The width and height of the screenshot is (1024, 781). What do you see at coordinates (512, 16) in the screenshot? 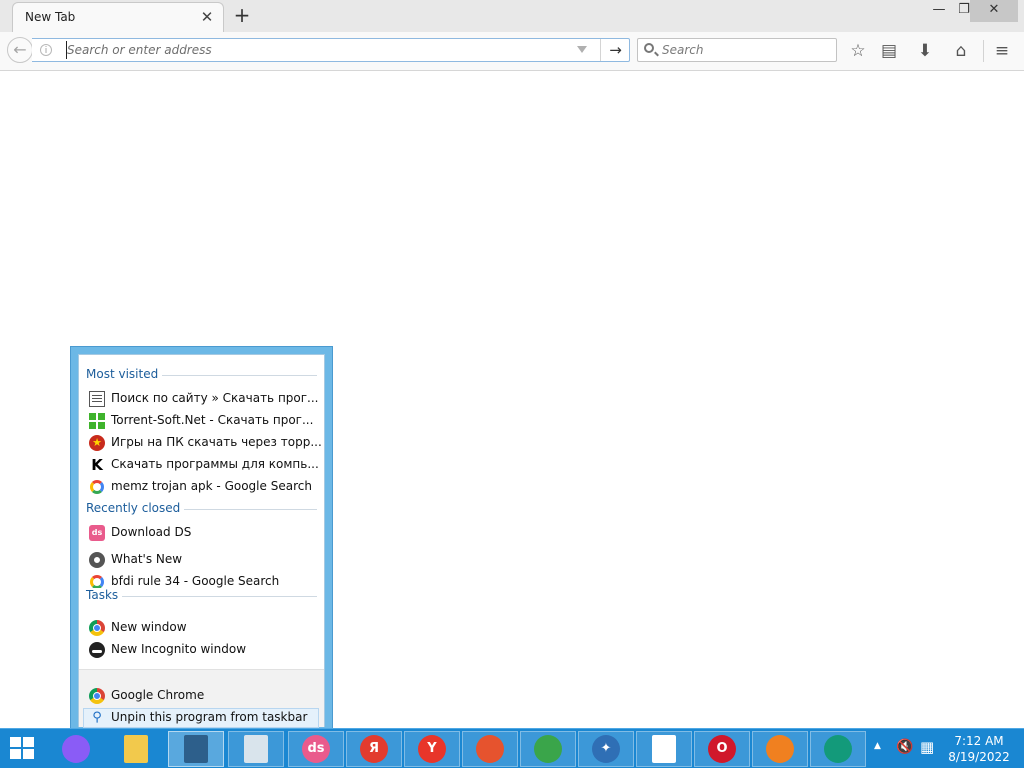
I see `title-bar: New Tab ✕ + — ❐ ✕` at bounding box center [512, 16].